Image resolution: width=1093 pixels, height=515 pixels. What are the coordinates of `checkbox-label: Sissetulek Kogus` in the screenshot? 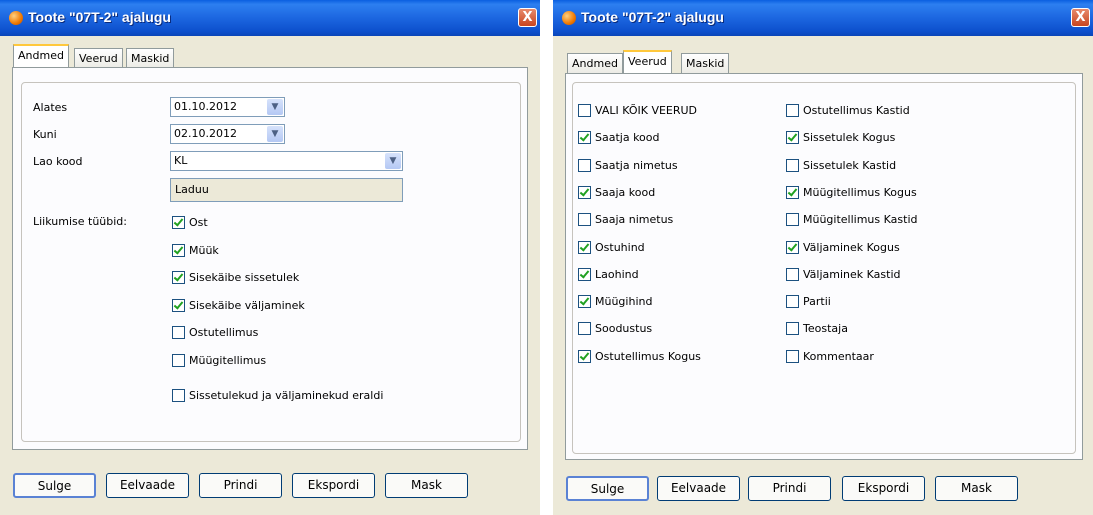 It's located at (849, 138).